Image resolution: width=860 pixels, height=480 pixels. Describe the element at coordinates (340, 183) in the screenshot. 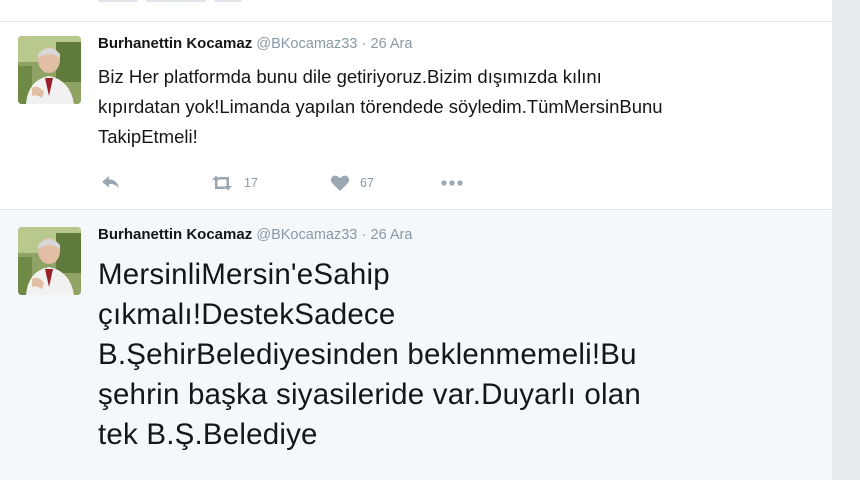

I see `heart-icon` at that location.